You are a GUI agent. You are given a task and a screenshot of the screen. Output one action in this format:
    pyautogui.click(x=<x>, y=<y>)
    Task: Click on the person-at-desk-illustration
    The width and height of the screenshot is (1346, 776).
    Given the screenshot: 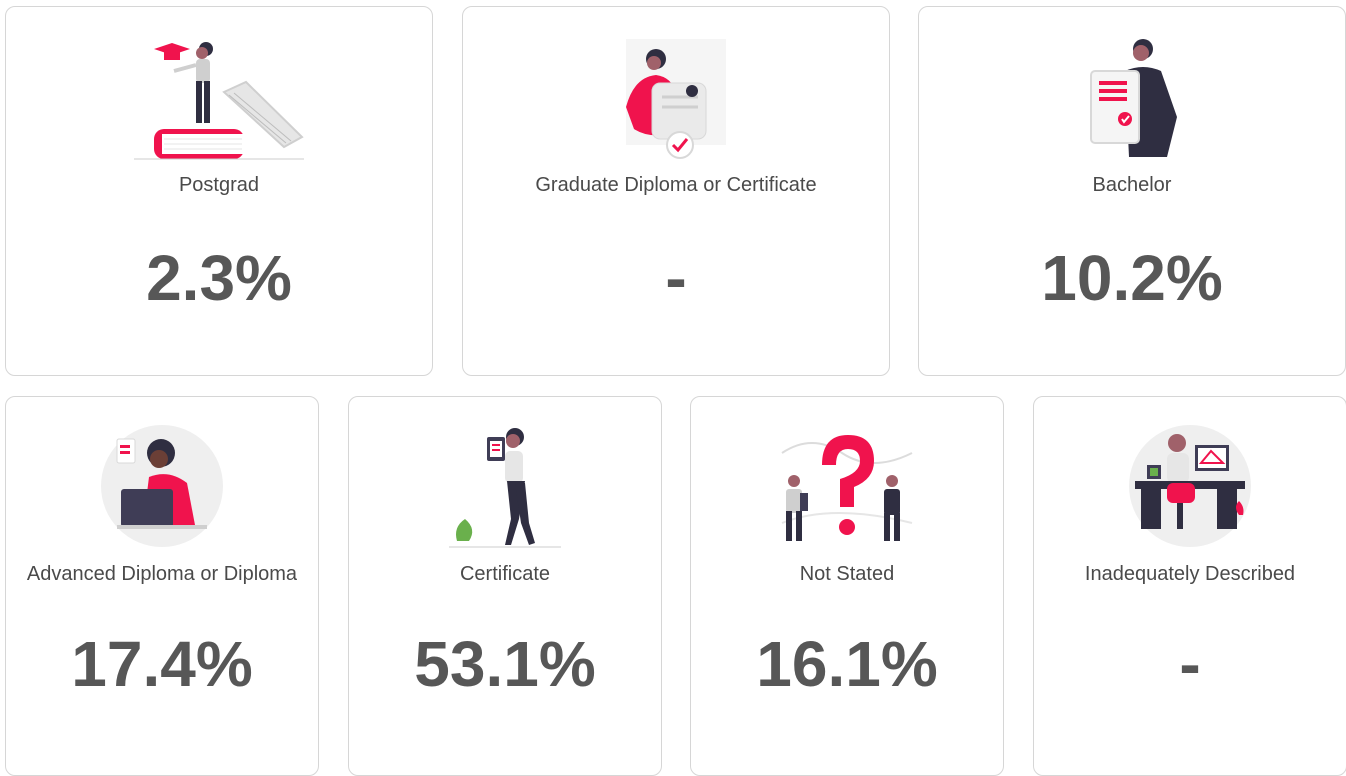 What is the action you would take?
    pyautogui.click(x=1190, y=486)
    